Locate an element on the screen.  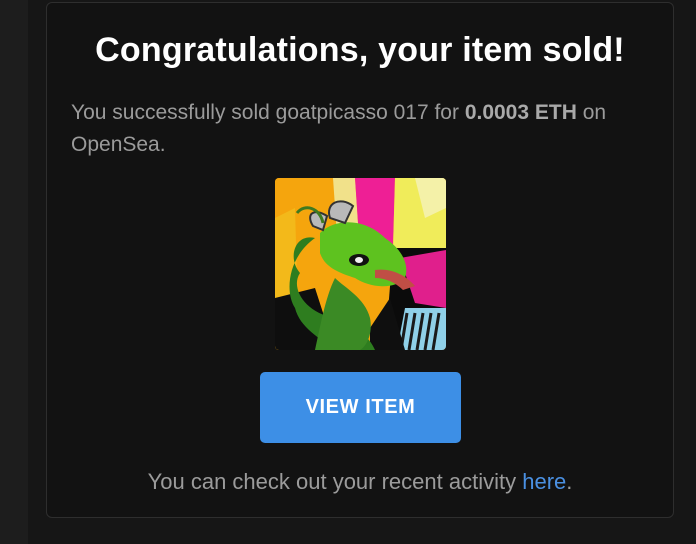
item-image is located at coordinates (360, 264).